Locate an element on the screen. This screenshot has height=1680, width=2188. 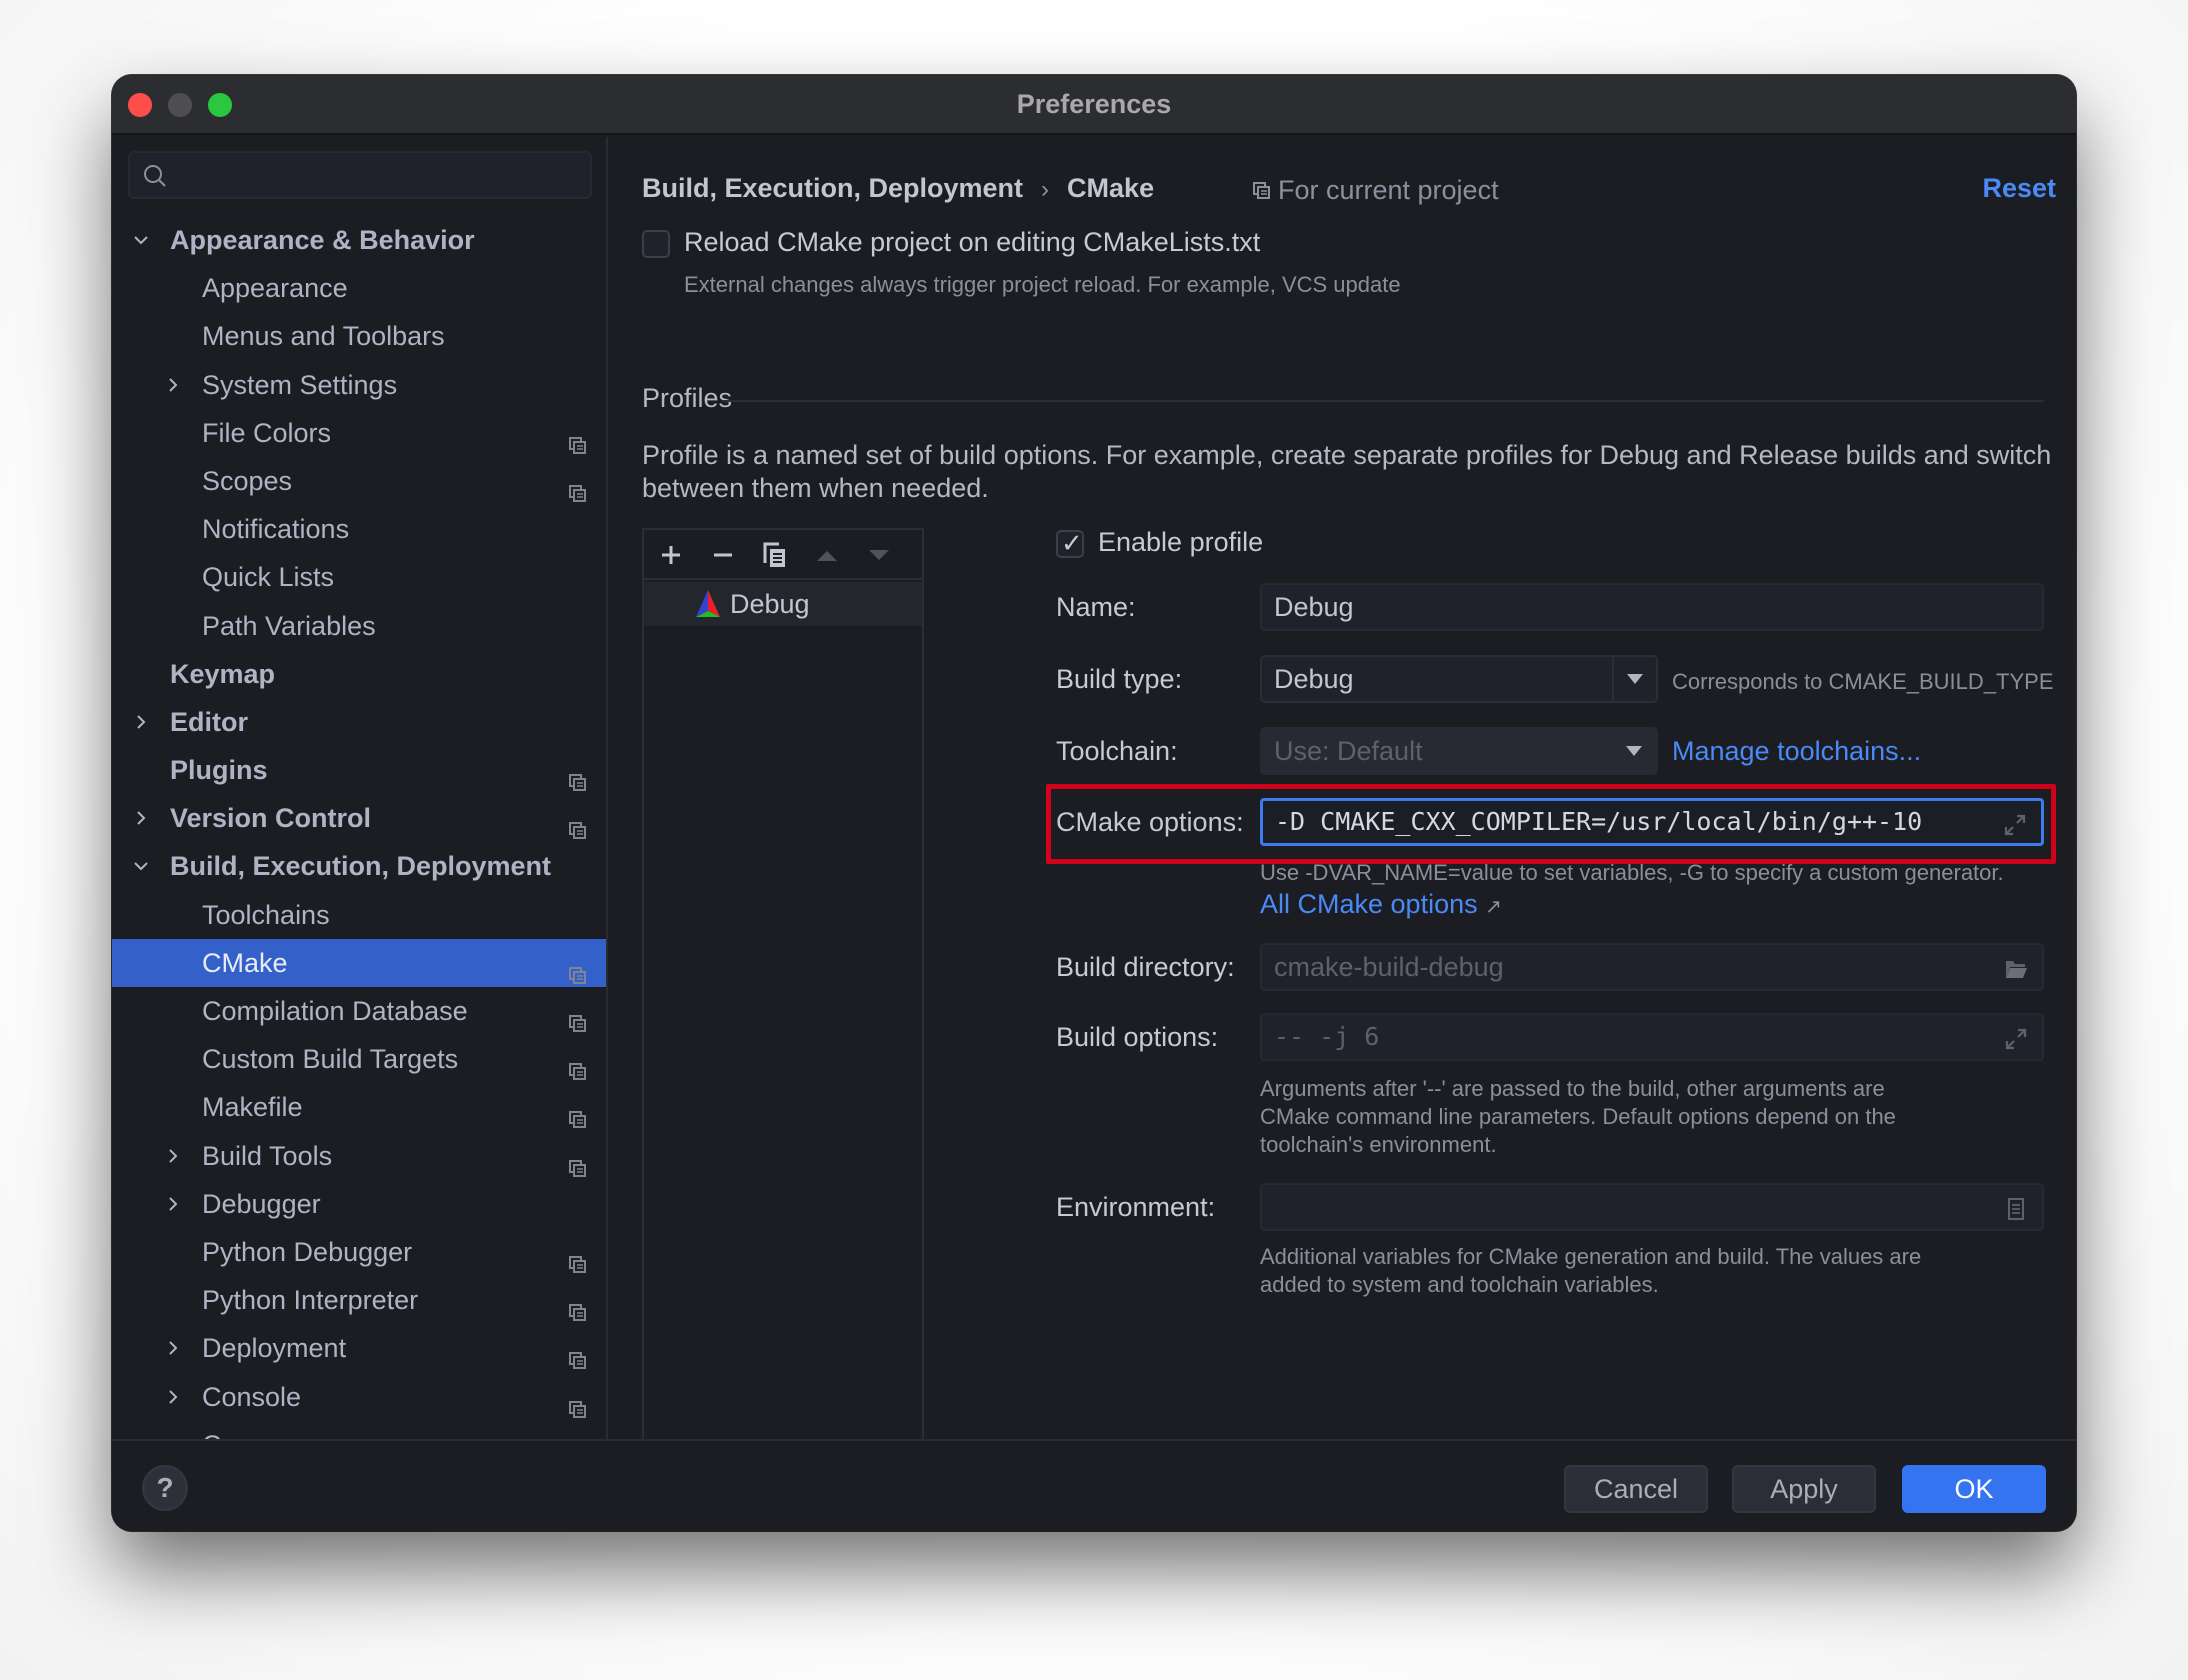
add-profile-button is located at coordinates (671, 555).